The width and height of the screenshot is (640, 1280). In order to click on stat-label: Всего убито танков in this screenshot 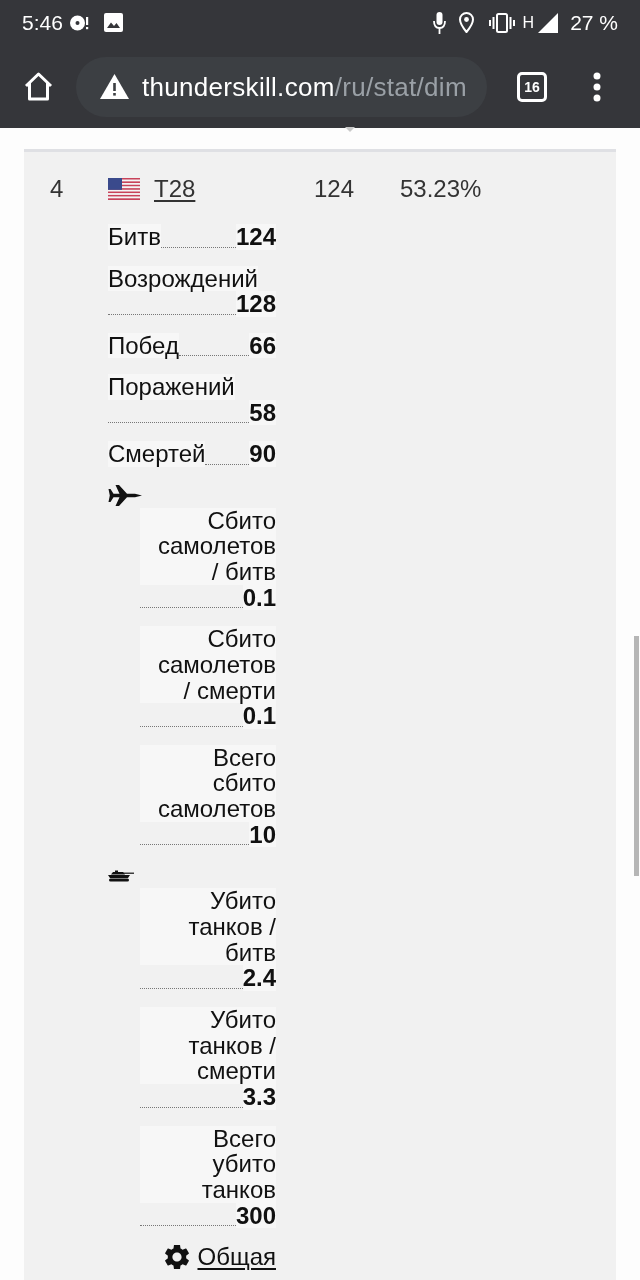, I will do `click(208, 1164)`.